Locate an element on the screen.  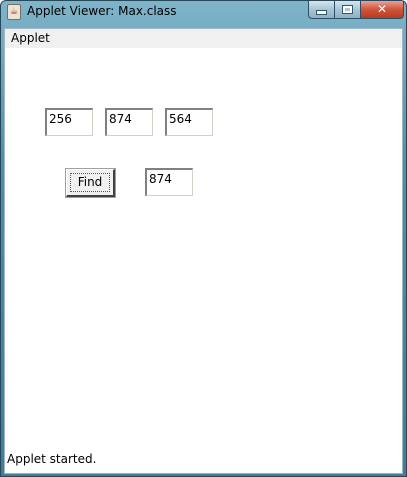
result-field: 874 is located at coordinates (169, 182).